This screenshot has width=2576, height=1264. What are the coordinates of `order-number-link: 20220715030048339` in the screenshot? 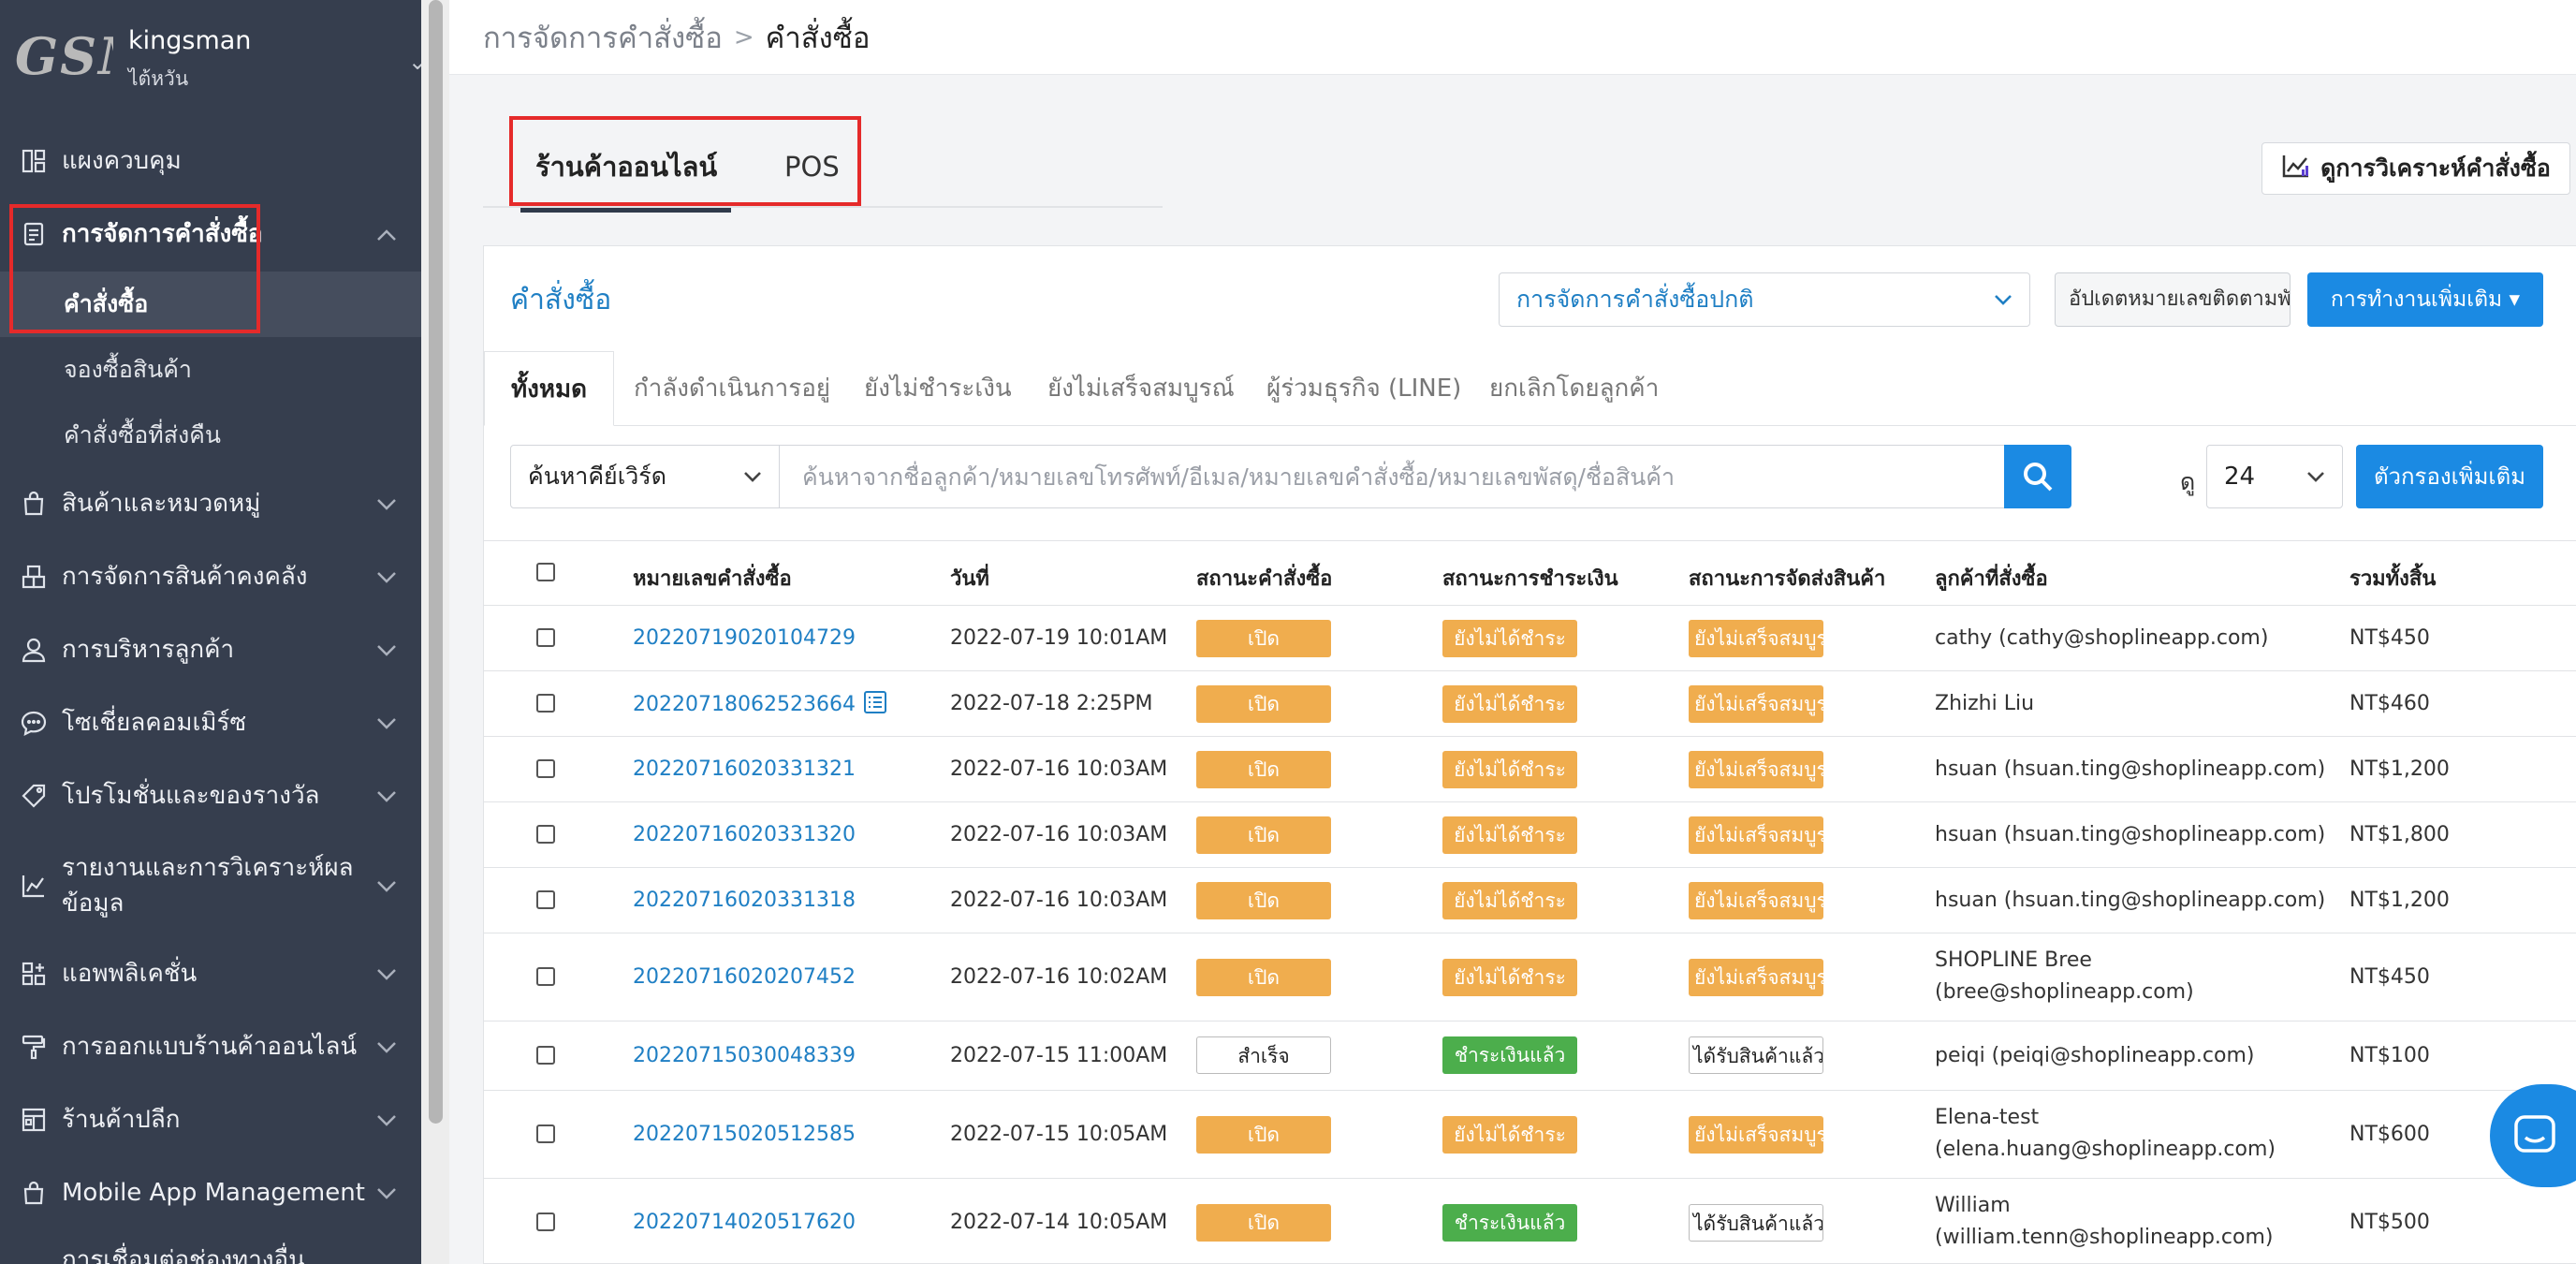 It's located at (744, 1055).